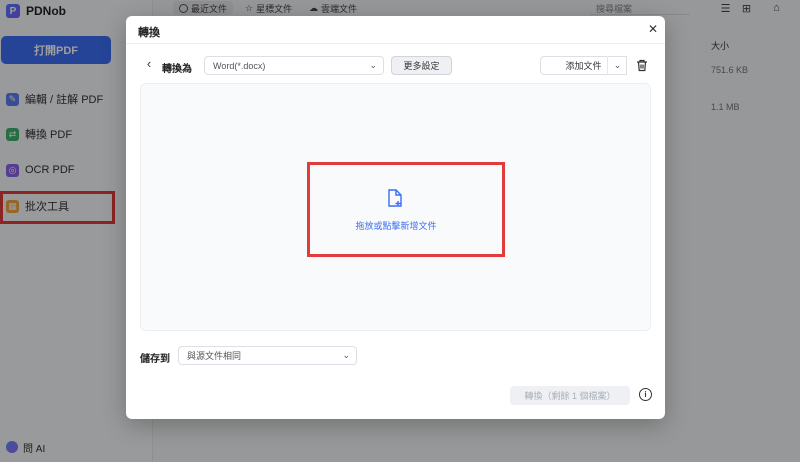  What do you see at coordinates (177, 69) in the screenshot?
I see `convert-to-label: 轉換為` at bounding box center [177, 69].